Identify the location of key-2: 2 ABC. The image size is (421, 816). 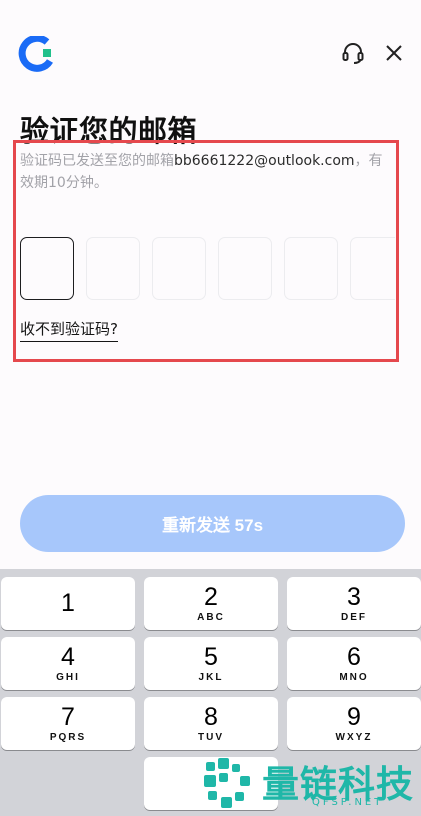
(211, 603).